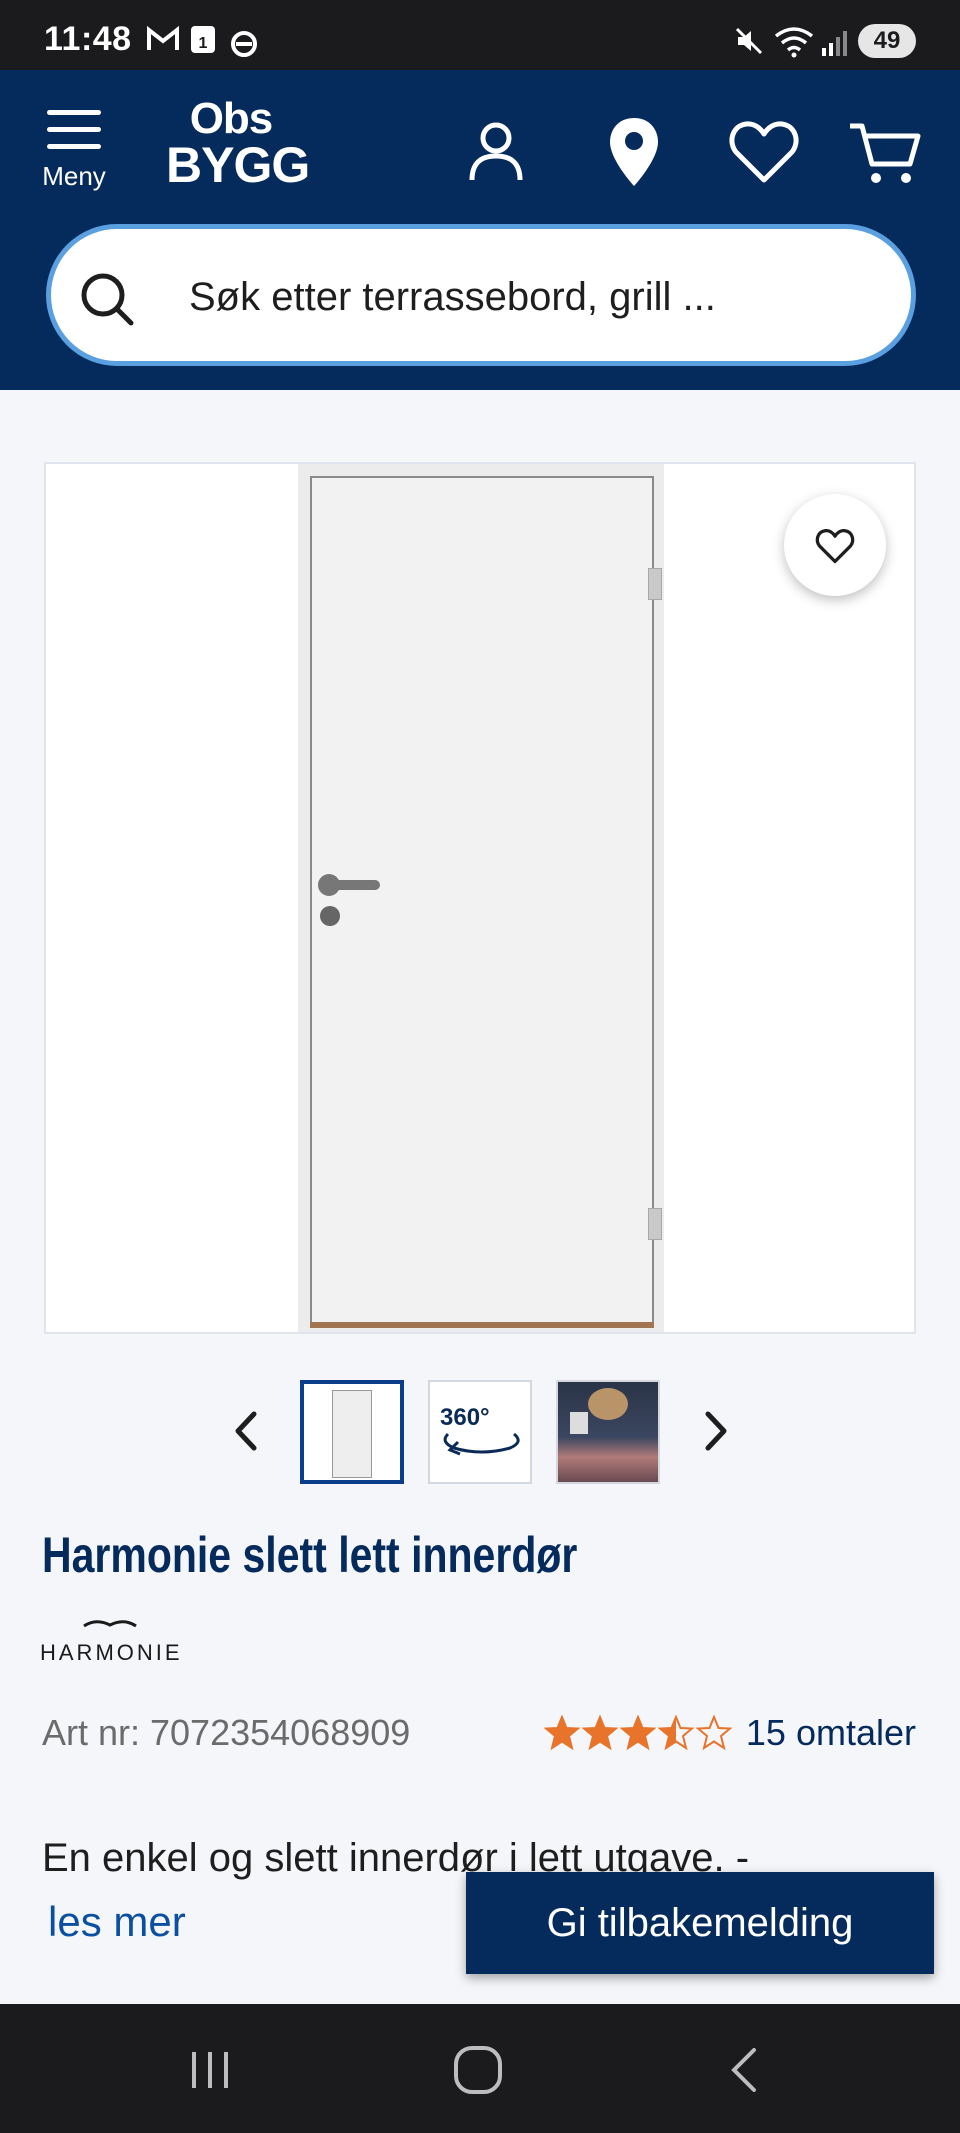 The height and width of the screenshot is (2133, 960). I want to click on hamburger-icon, so click(74, 129).